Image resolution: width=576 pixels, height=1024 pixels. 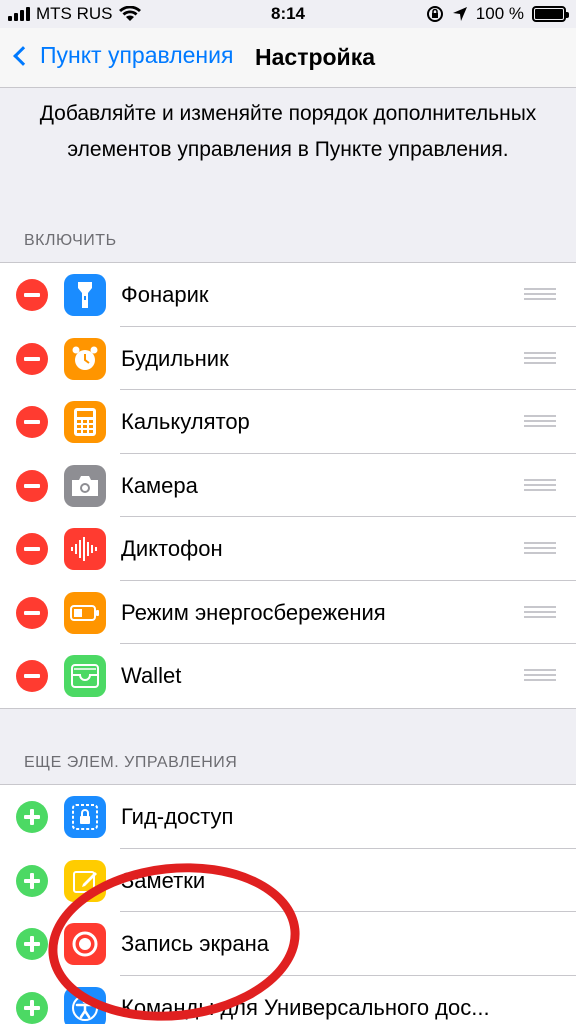 What do you see at coordinates (459, 14) in the screenshot?
I see `location-icon` at bounding box center [459, 14].